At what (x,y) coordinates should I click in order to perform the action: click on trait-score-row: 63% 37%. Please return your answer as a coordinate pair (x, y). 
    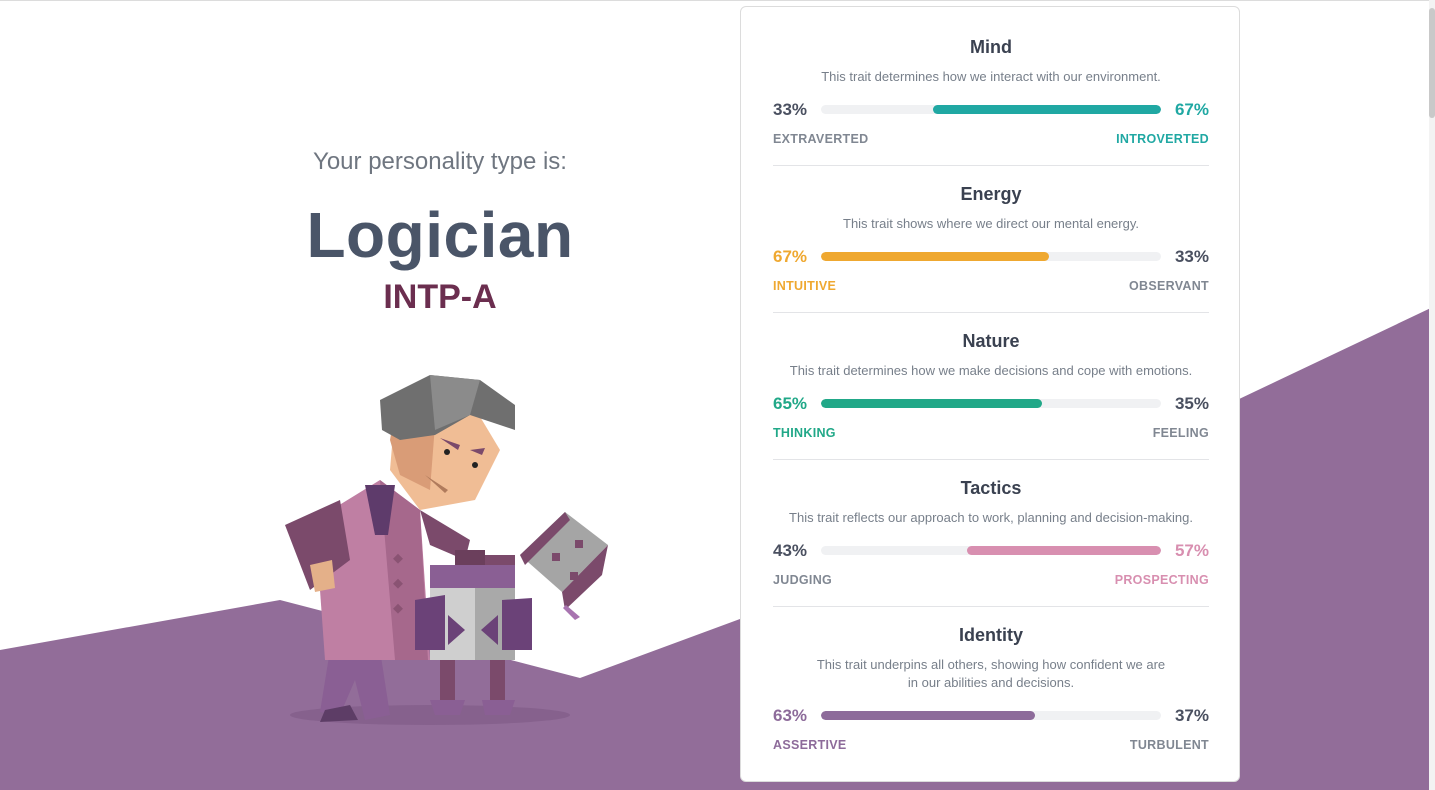
    Looking at the image, I should click on (991, 716).